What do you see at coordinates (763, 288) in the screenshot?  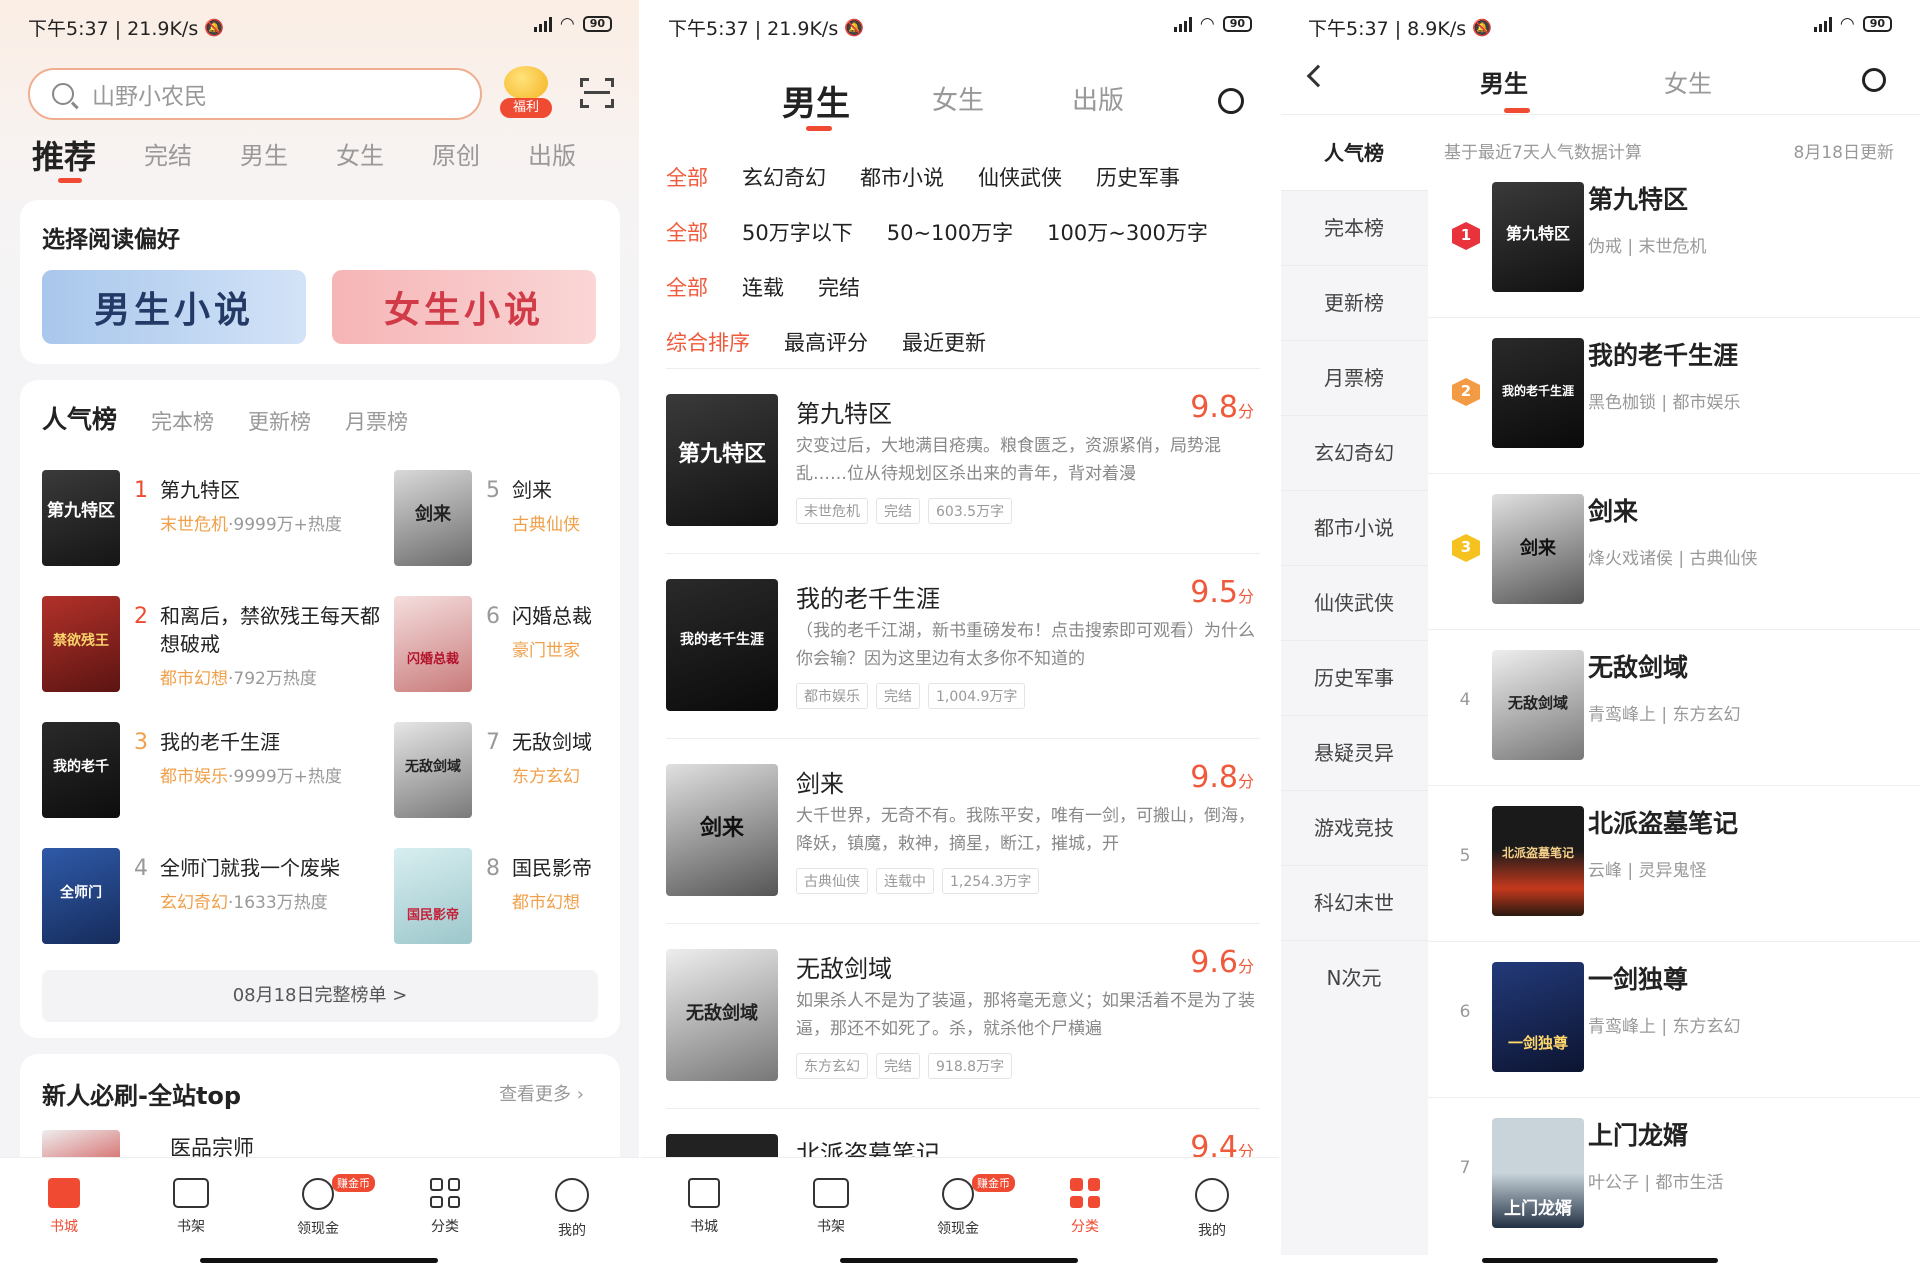 I see `filter-option: 连载` at bounding box center [763, 288].